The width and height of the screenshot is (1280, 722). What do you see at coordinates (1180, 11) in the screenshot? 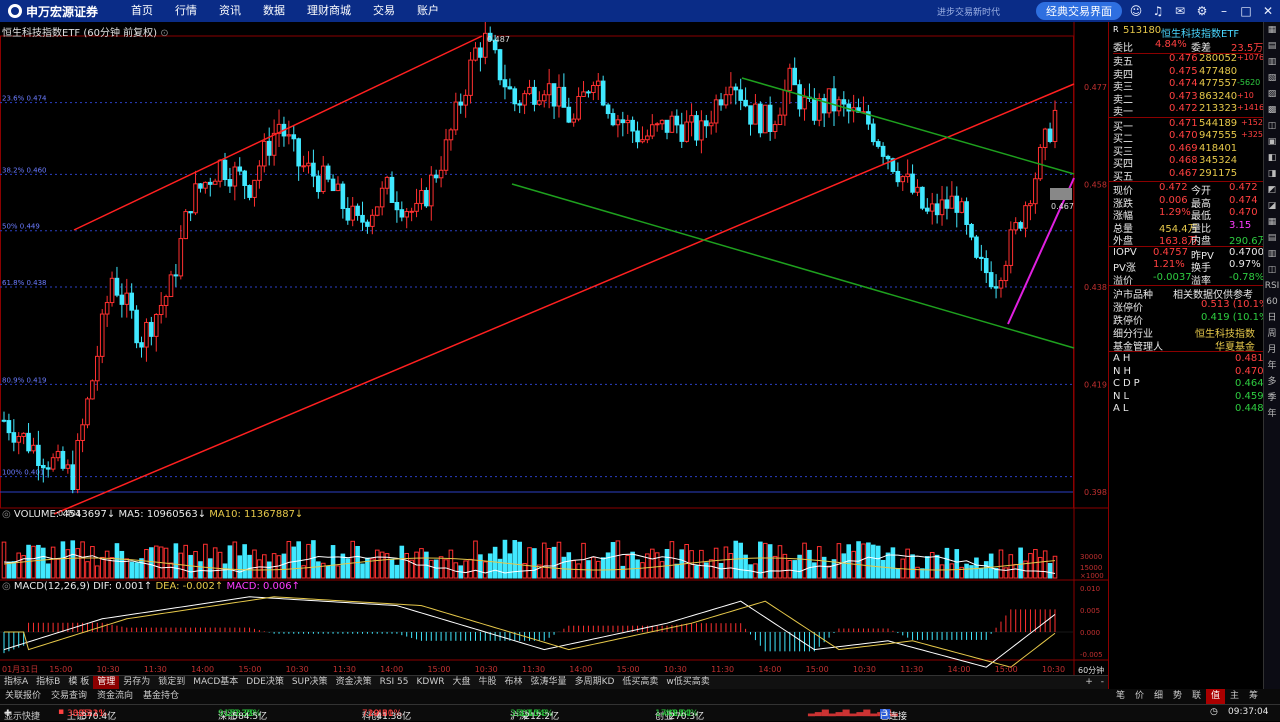
I see `mail-icon: ✉` at bounding box center [1180, 11].